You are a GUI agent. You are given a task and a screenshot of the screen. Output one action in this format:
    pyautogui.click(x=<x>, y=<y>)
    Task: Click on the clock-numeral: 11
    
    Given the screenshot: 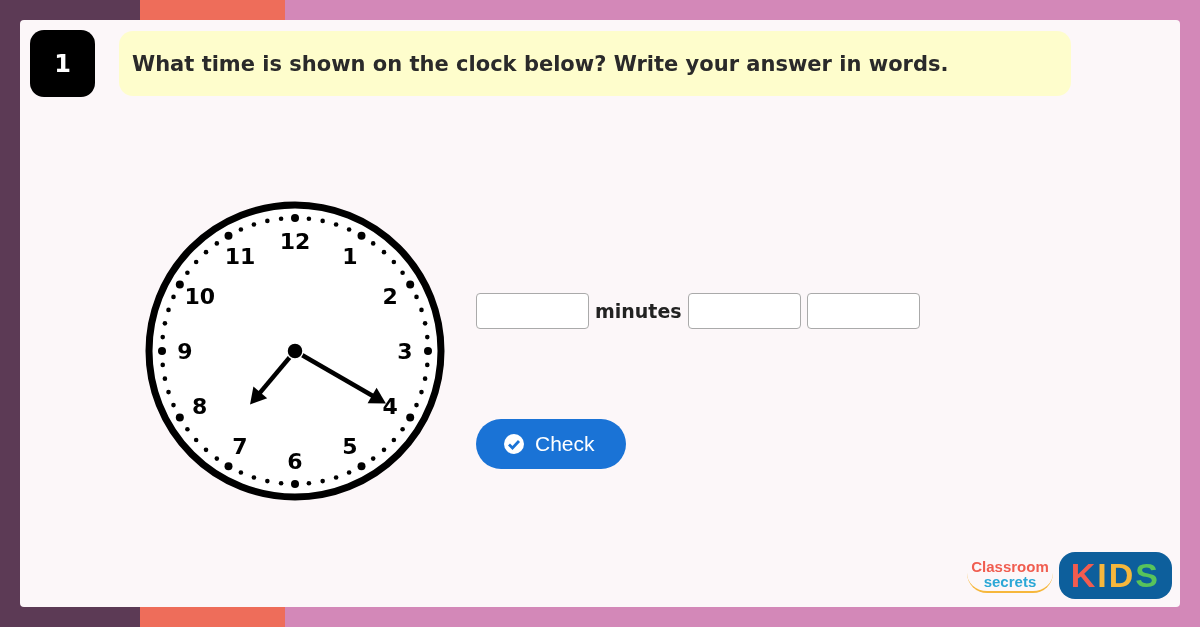 What is the action you would take?
    pyautogui.click(x=240, y=256)
    